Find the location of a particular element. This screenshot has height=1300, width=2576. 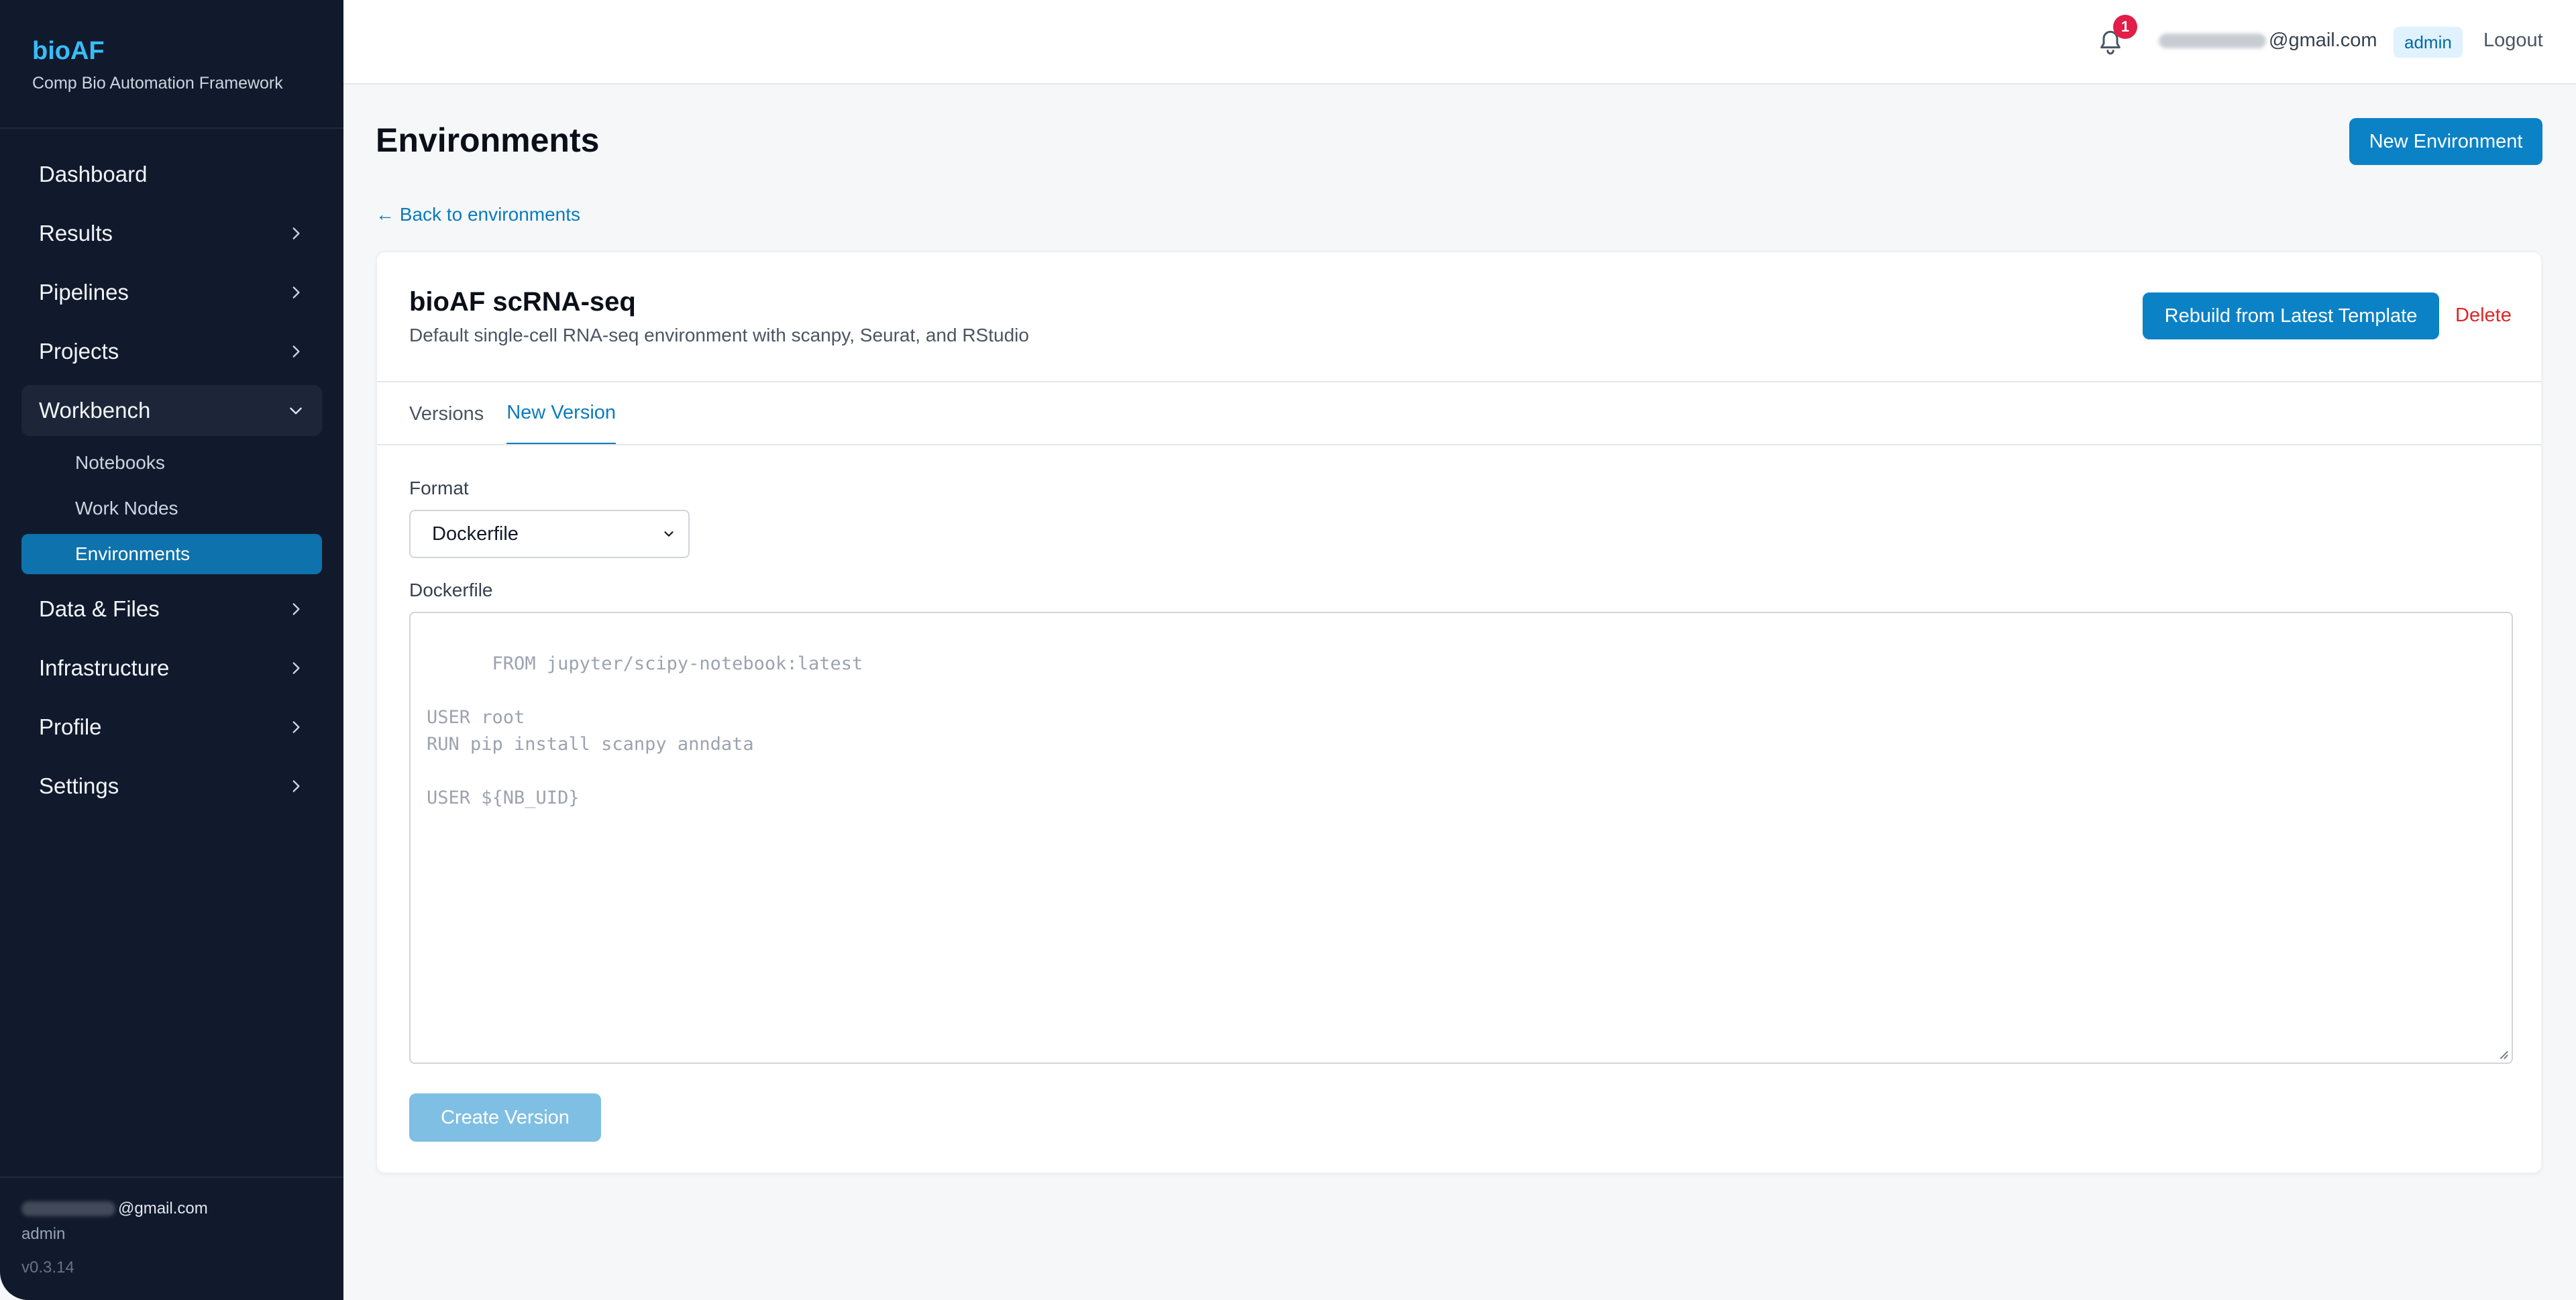

sidebar-item-label: Infrastructure is located at coordinates (104, 668).